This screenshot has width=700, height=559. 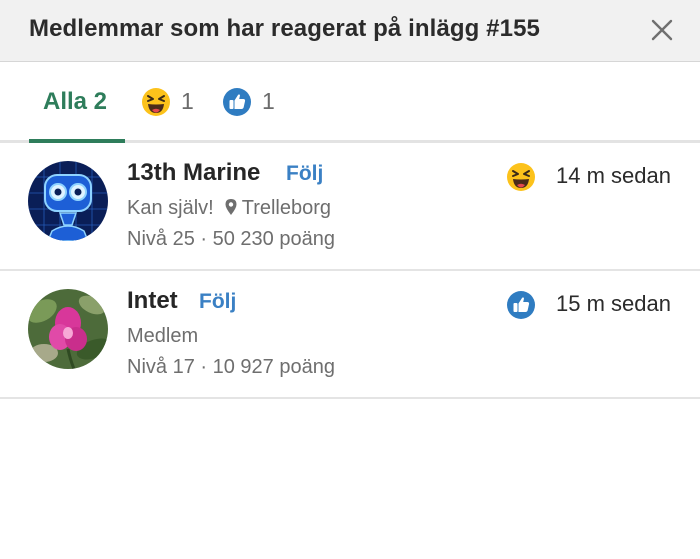 I want to click on member-tagline: Medlem, so click(x=163, y=336).